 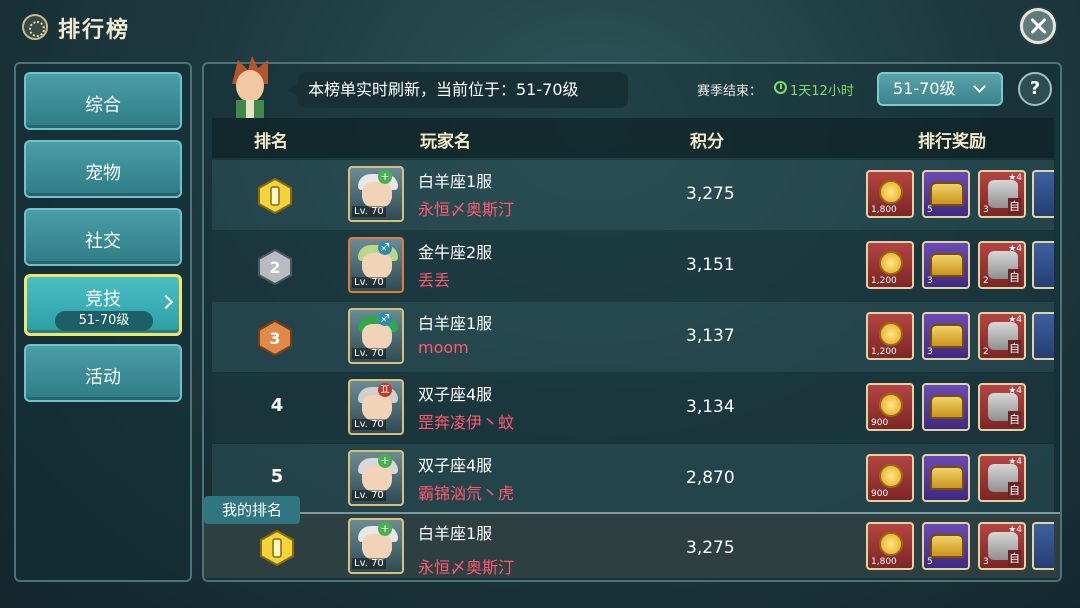 What do you see at coordinates (633, 266) in the screenshot?
I see `table-row: 2 ♐ Lv. 70 金牛座2服 丢丢 3,151 1,200 3 ★4 自 2` at bounding box center [633, 266].